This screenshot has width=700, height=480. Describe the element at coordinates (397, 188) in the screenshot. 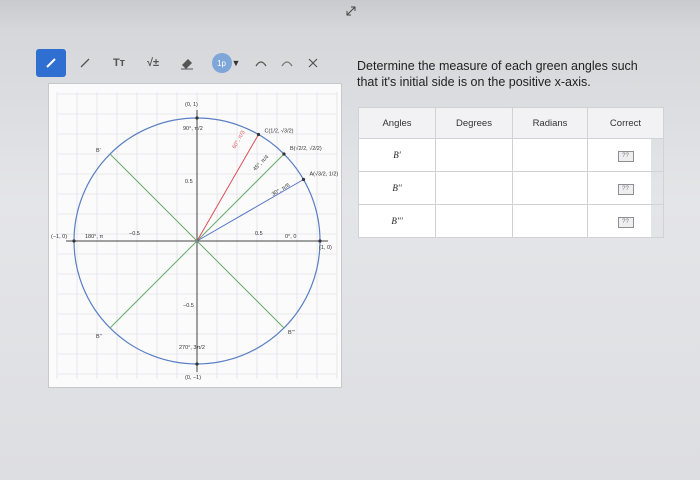

I see `angle-cell: B''` at that location.